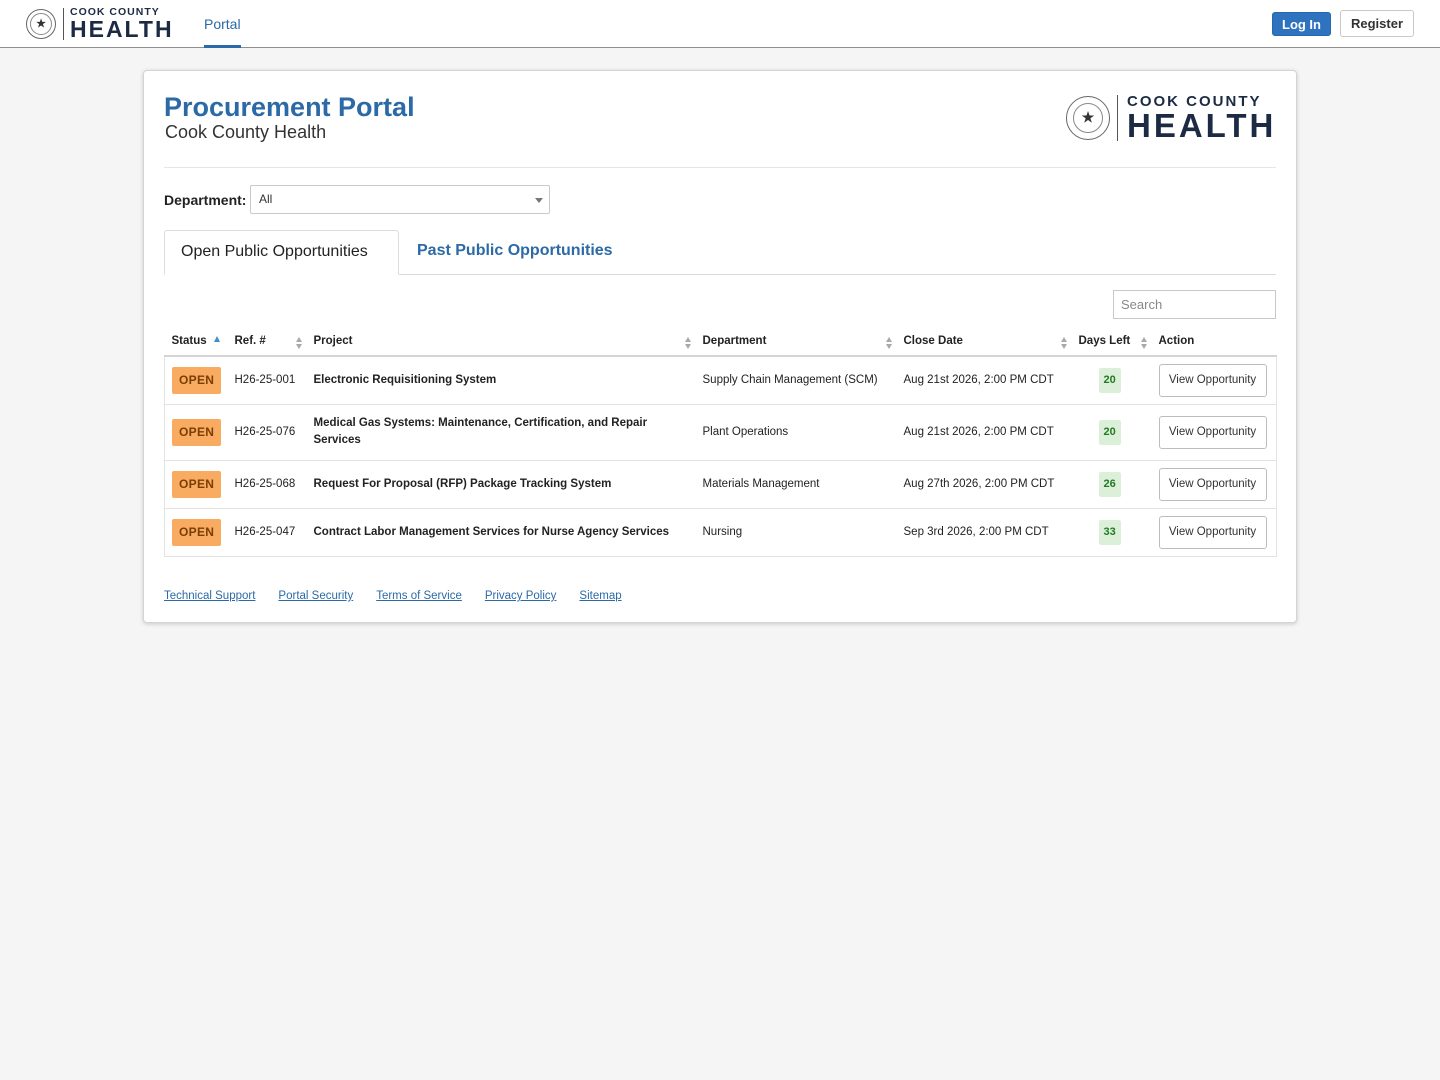 This screenshot has height=1080, width=1440. Describe the element at coordinates (209, 596) in the screenshot. I see `footer-link-technical-support: Technical Support` at that location.